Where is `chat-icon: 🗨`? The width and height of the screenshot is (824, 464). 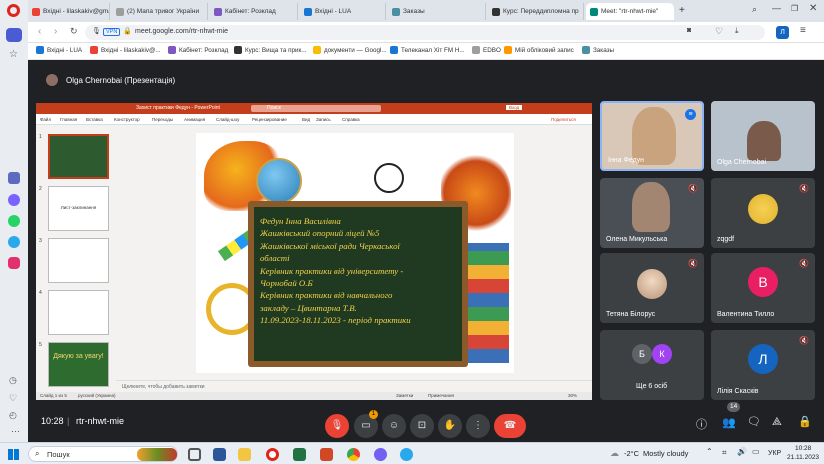 chat-icon: 🗨 is located at coordinates (754, 421).